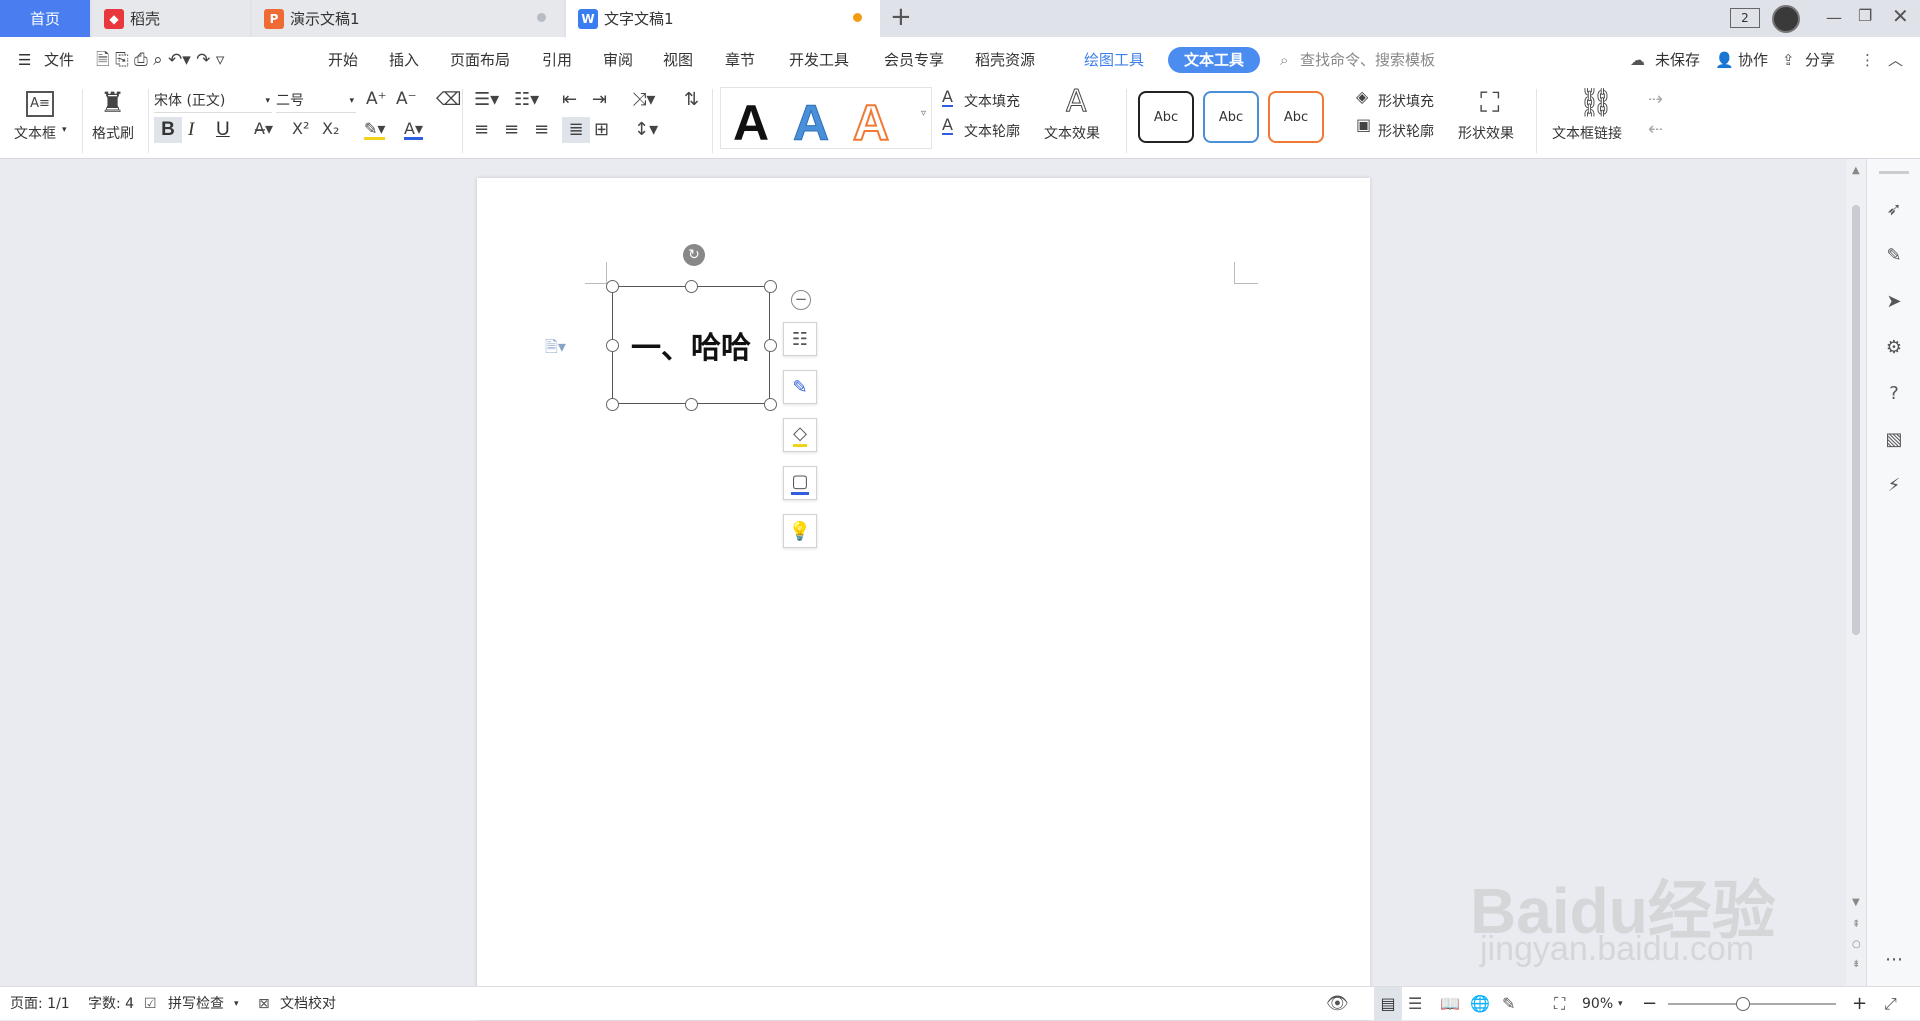 The image size is (1920, 1021). Describe the element at coordinates (1894, 256) in the screenshot. I see `pen-icon: ✎` at that location.